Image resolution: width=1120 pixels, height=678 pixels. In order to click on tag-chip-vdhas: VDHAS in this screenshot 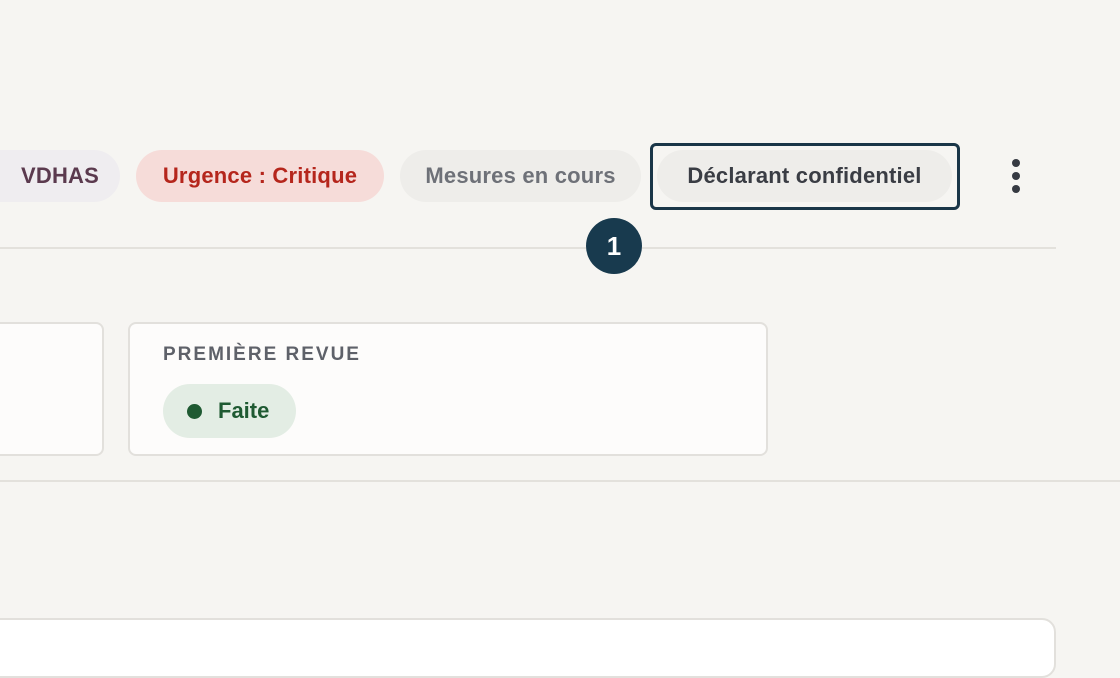, I will do `click(60, 176)`.